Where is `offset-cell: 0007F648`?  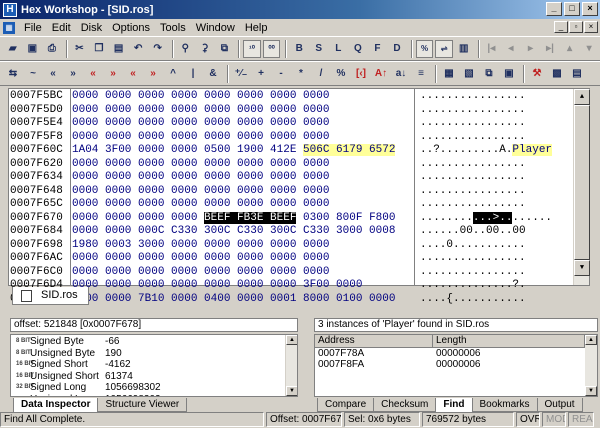
offset-cell: 0007F648 is located at coordinates (36, 192).